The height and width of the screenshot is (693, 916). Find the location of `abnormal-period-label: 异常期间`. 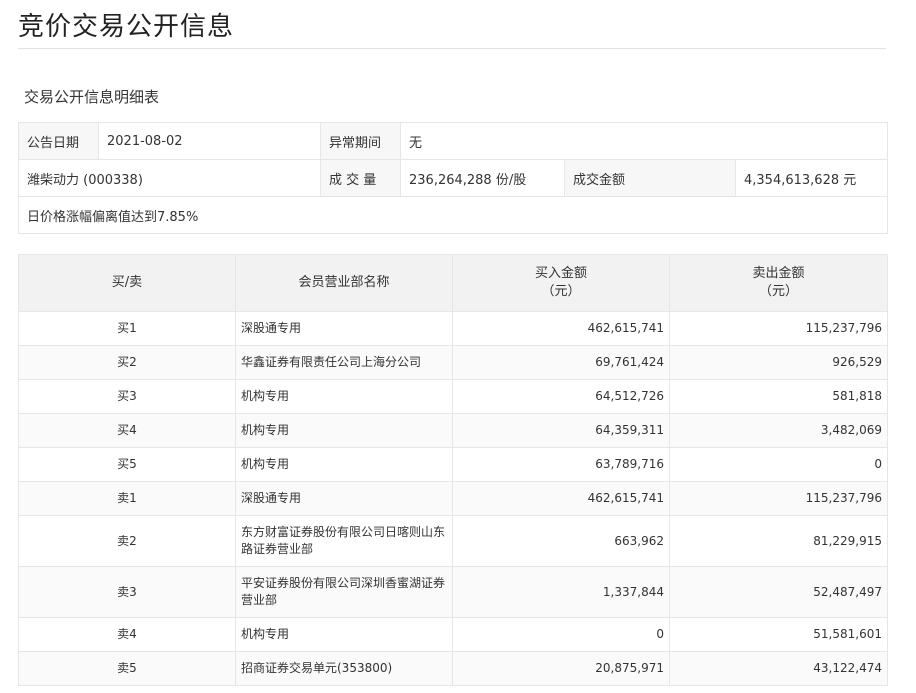

abnormal-period-label: 异常期间 is located at coordinates (360, 141).